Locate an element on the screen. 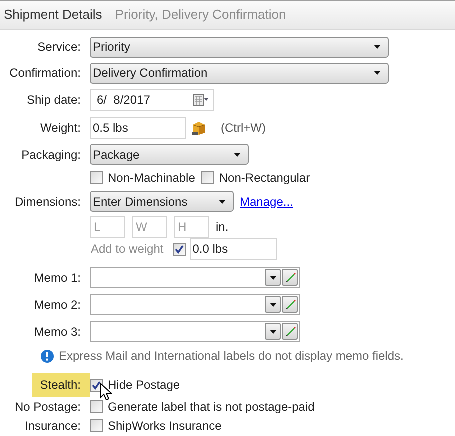 The width and height of the screenshot is (455, 436). dropdown: Enter Dimensions is located at coordinates (162, 201).